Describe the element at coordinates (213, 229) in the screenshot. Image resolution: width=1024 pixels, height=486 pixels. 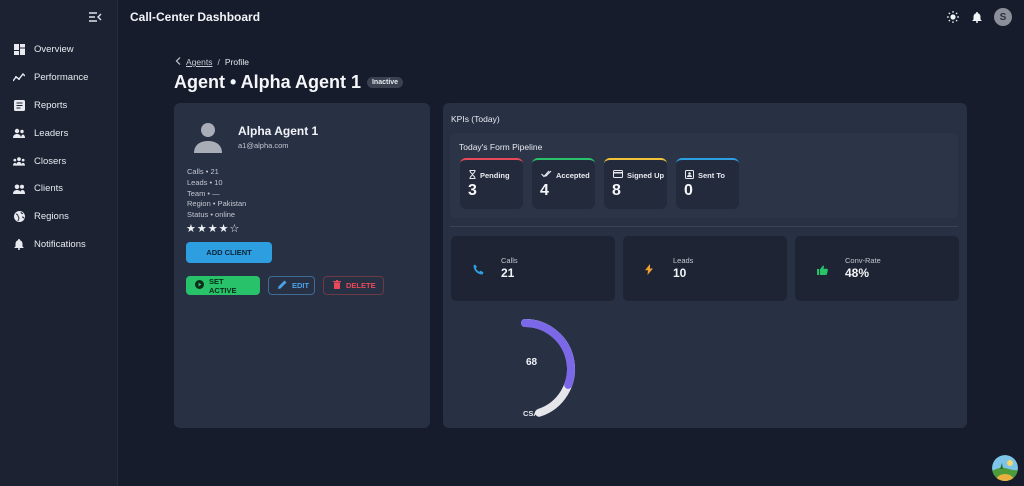
I see `star-rating: ★★★★☆` at that location.